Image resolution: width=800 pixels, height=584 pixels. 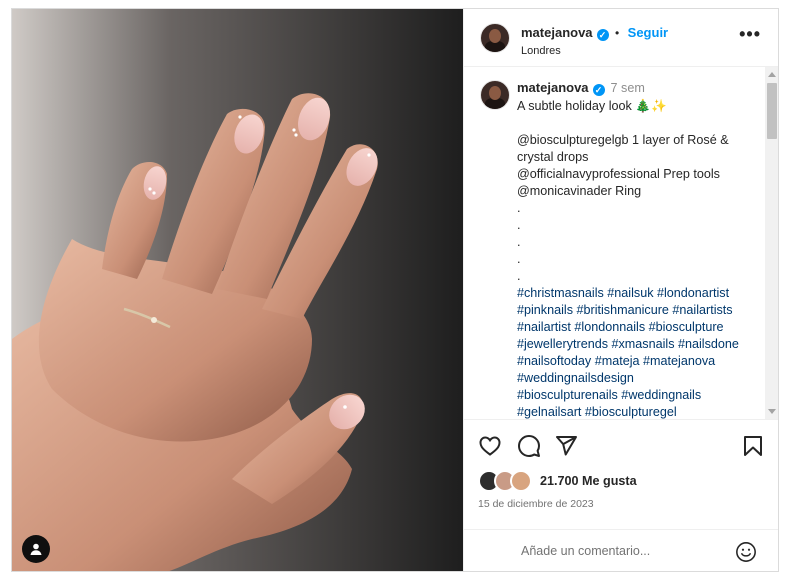 I want to click on action-bar: 21.700 Me gusta 15 de diciembre de 2023, so click(x=621, y=474).